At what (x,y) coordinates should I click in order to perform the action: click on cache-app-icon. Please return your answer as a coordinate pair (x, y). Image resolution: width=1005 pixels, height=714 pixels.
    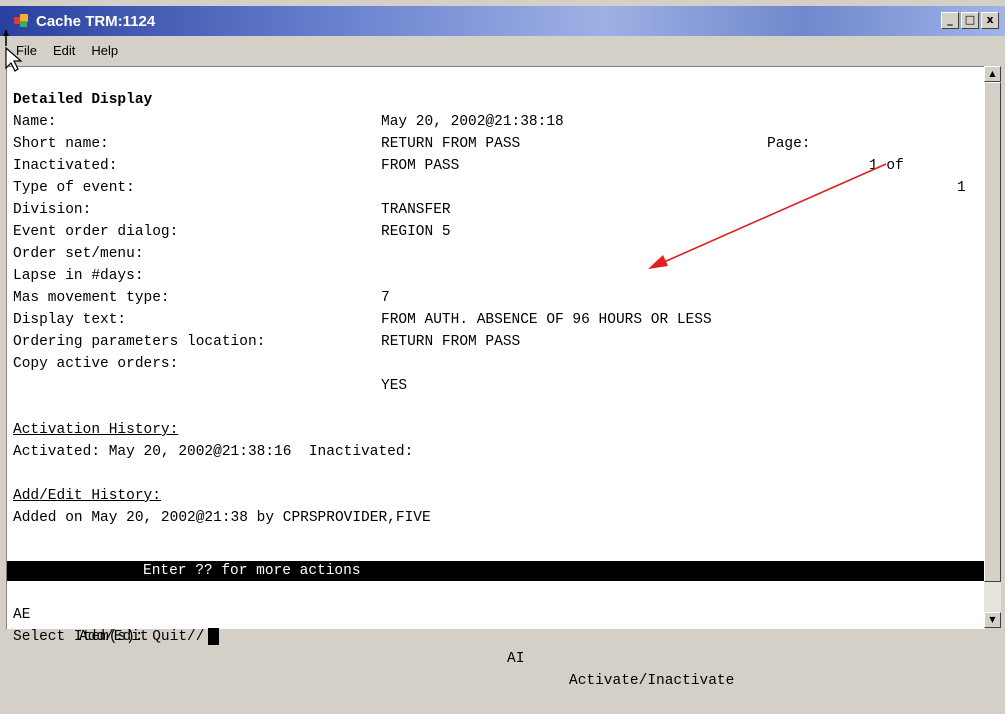
    Looking at the image, I should click on (22, 21).